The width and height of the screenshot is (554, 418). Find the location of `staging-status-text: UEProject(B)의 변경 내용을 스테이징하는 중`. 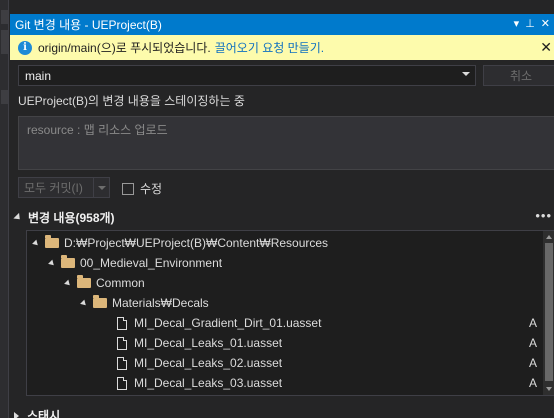

staging-status-text: UEProject(B)의 변경 내용을 스테이징하는 중 is located at coordinates (131, 101).